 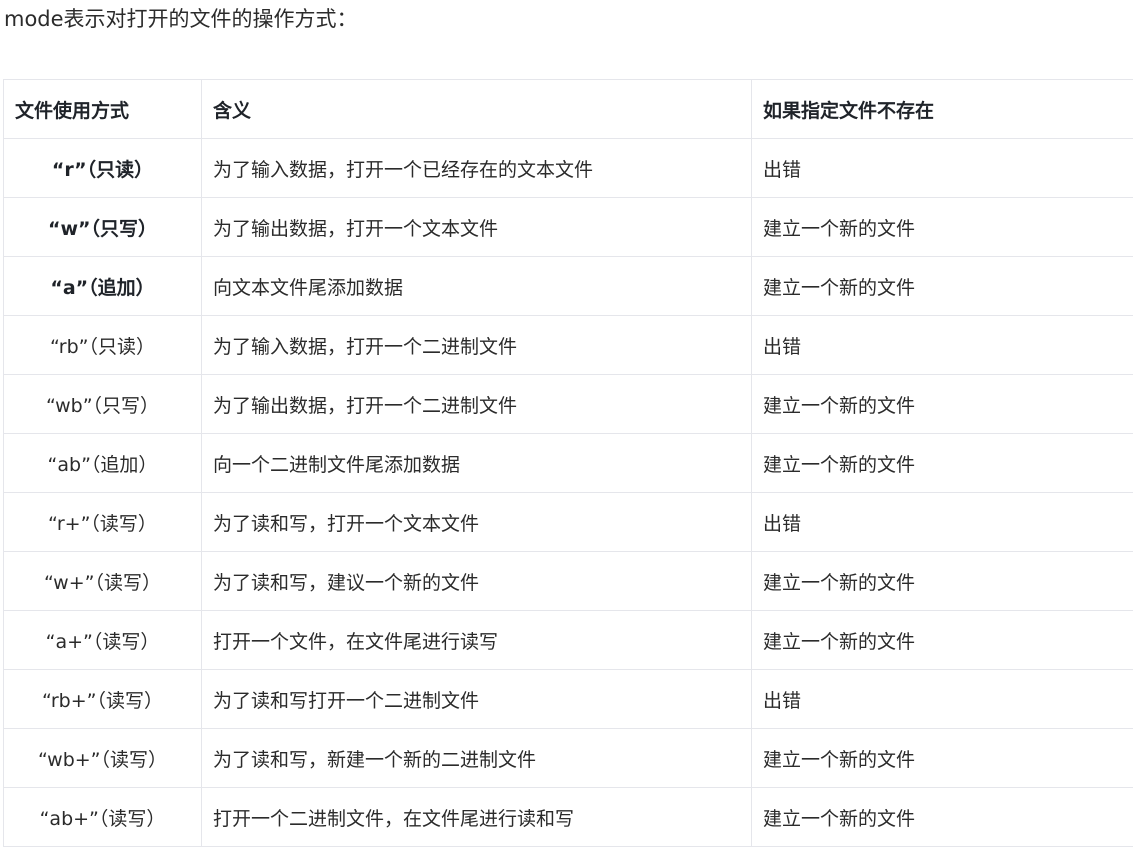 I want to click on table-row: “ab+”（读写） 打开一个二进制文件，在文件尾进行读和写 建立一个新的文件, so click(x=568, y=817).